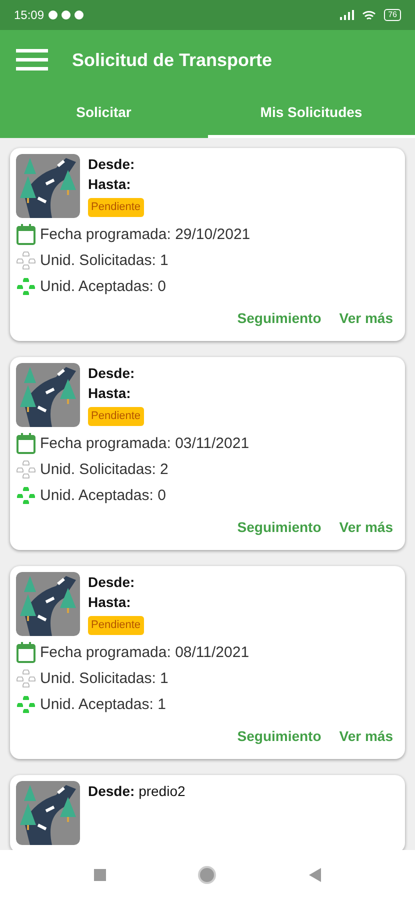 The height and width of the screenshot is (900, 415). Describe the element at coordinates (347, 15) in the screenshot. I see `signal-icon` at that location.